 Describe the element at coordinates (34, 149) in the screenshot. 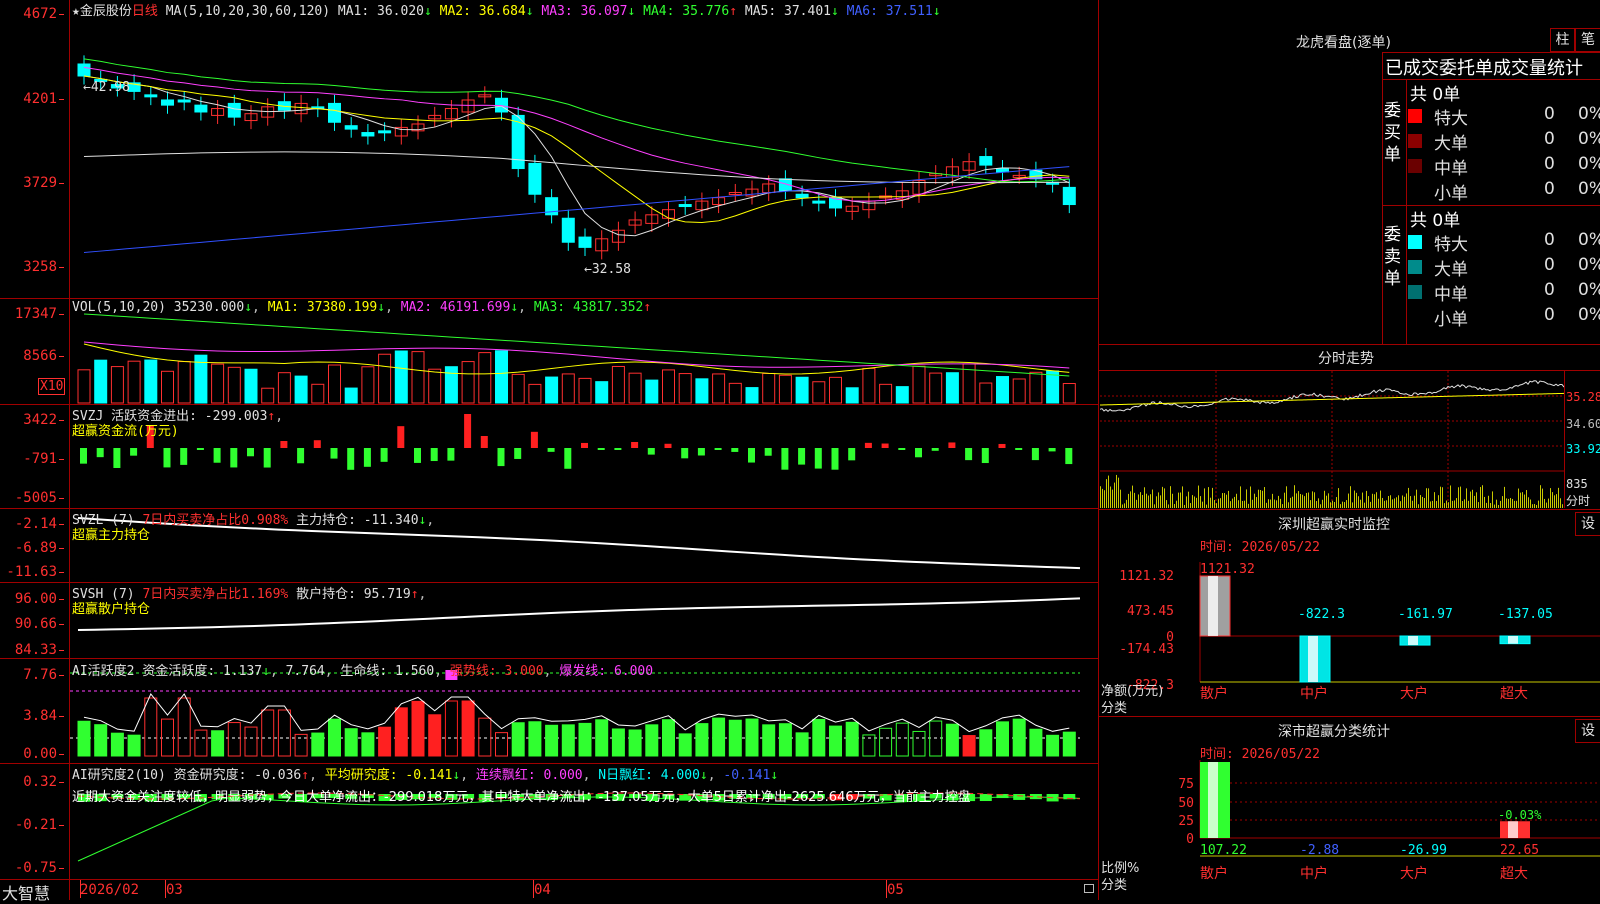

I see `price-axis: 4672 4201 3729 3258` at that location.